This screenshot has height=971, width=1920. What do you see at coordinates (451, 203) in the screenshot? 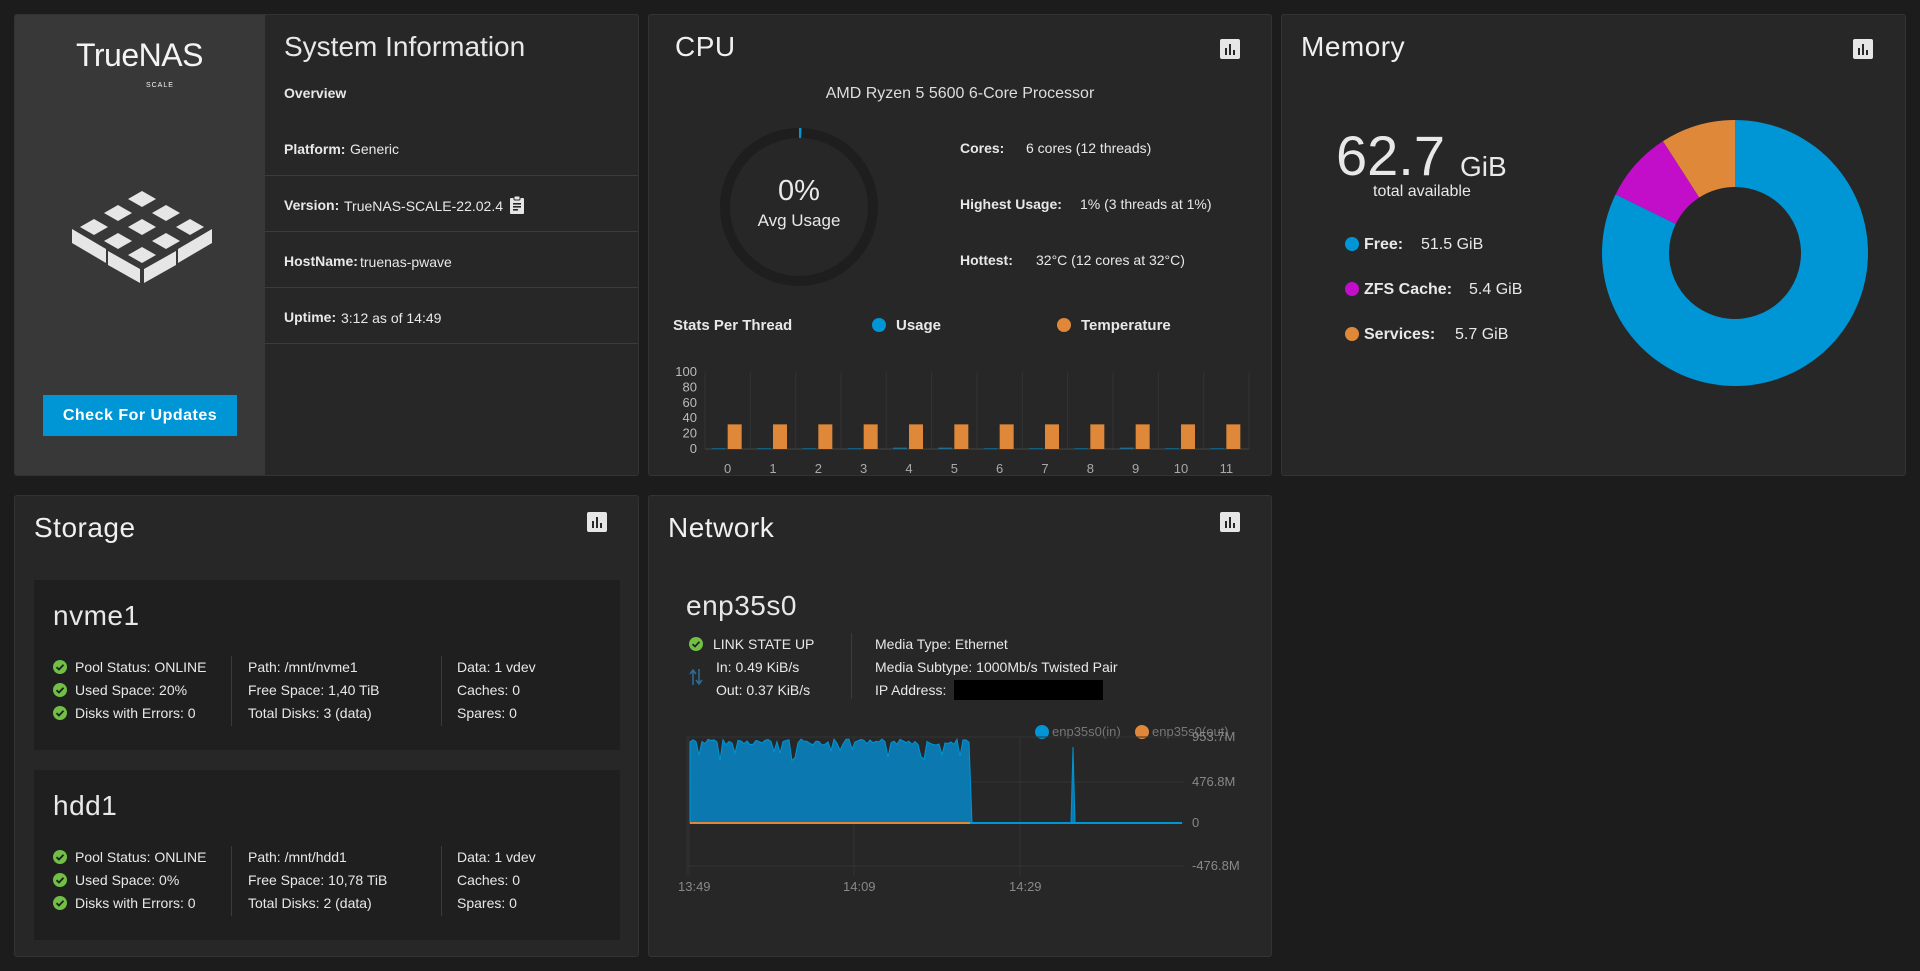
I see `version-row: Version: TrueNAS-SCALE-22.02.4` at bounding box center [451, 203].